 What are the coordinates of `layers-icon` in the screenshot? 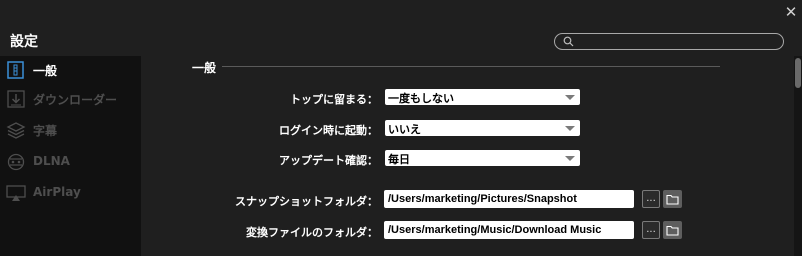 It's located at (16, 130).